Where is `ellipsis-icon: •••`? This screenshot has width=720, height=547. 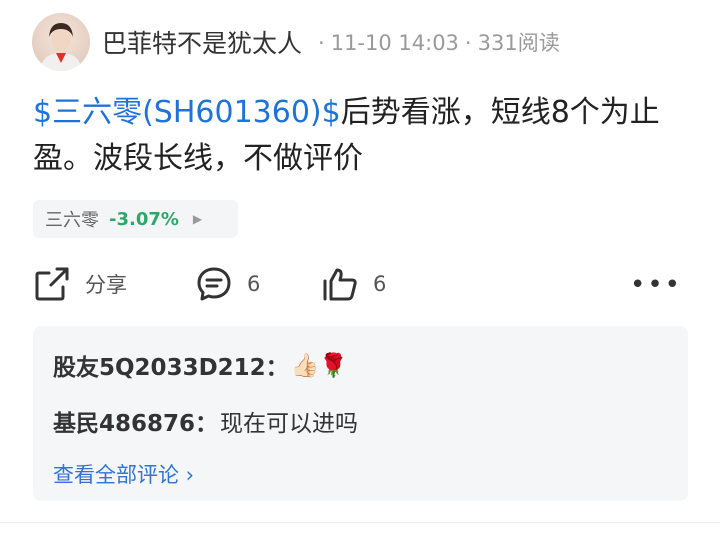 ellipsis-icon: ••• is located at coordinates (656, 285).